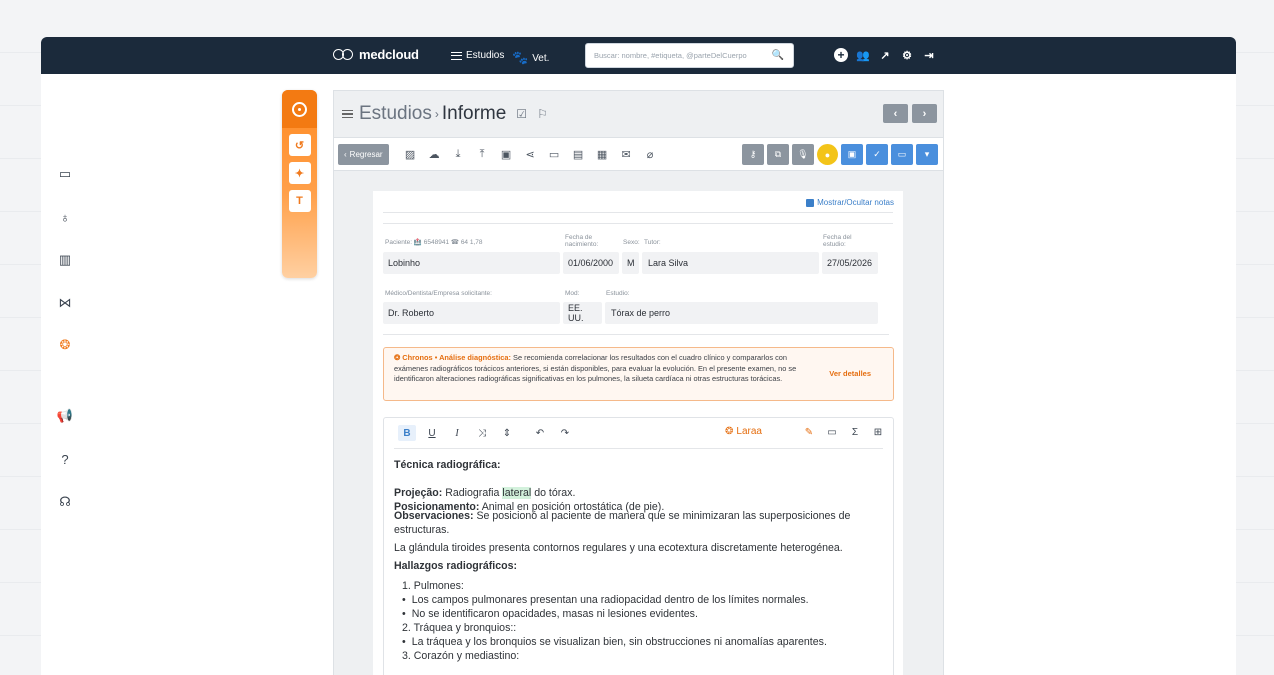  Describe the element at coordinates (602, 154) in the screenshot. I see `pdf-icon: ▦` at that location.